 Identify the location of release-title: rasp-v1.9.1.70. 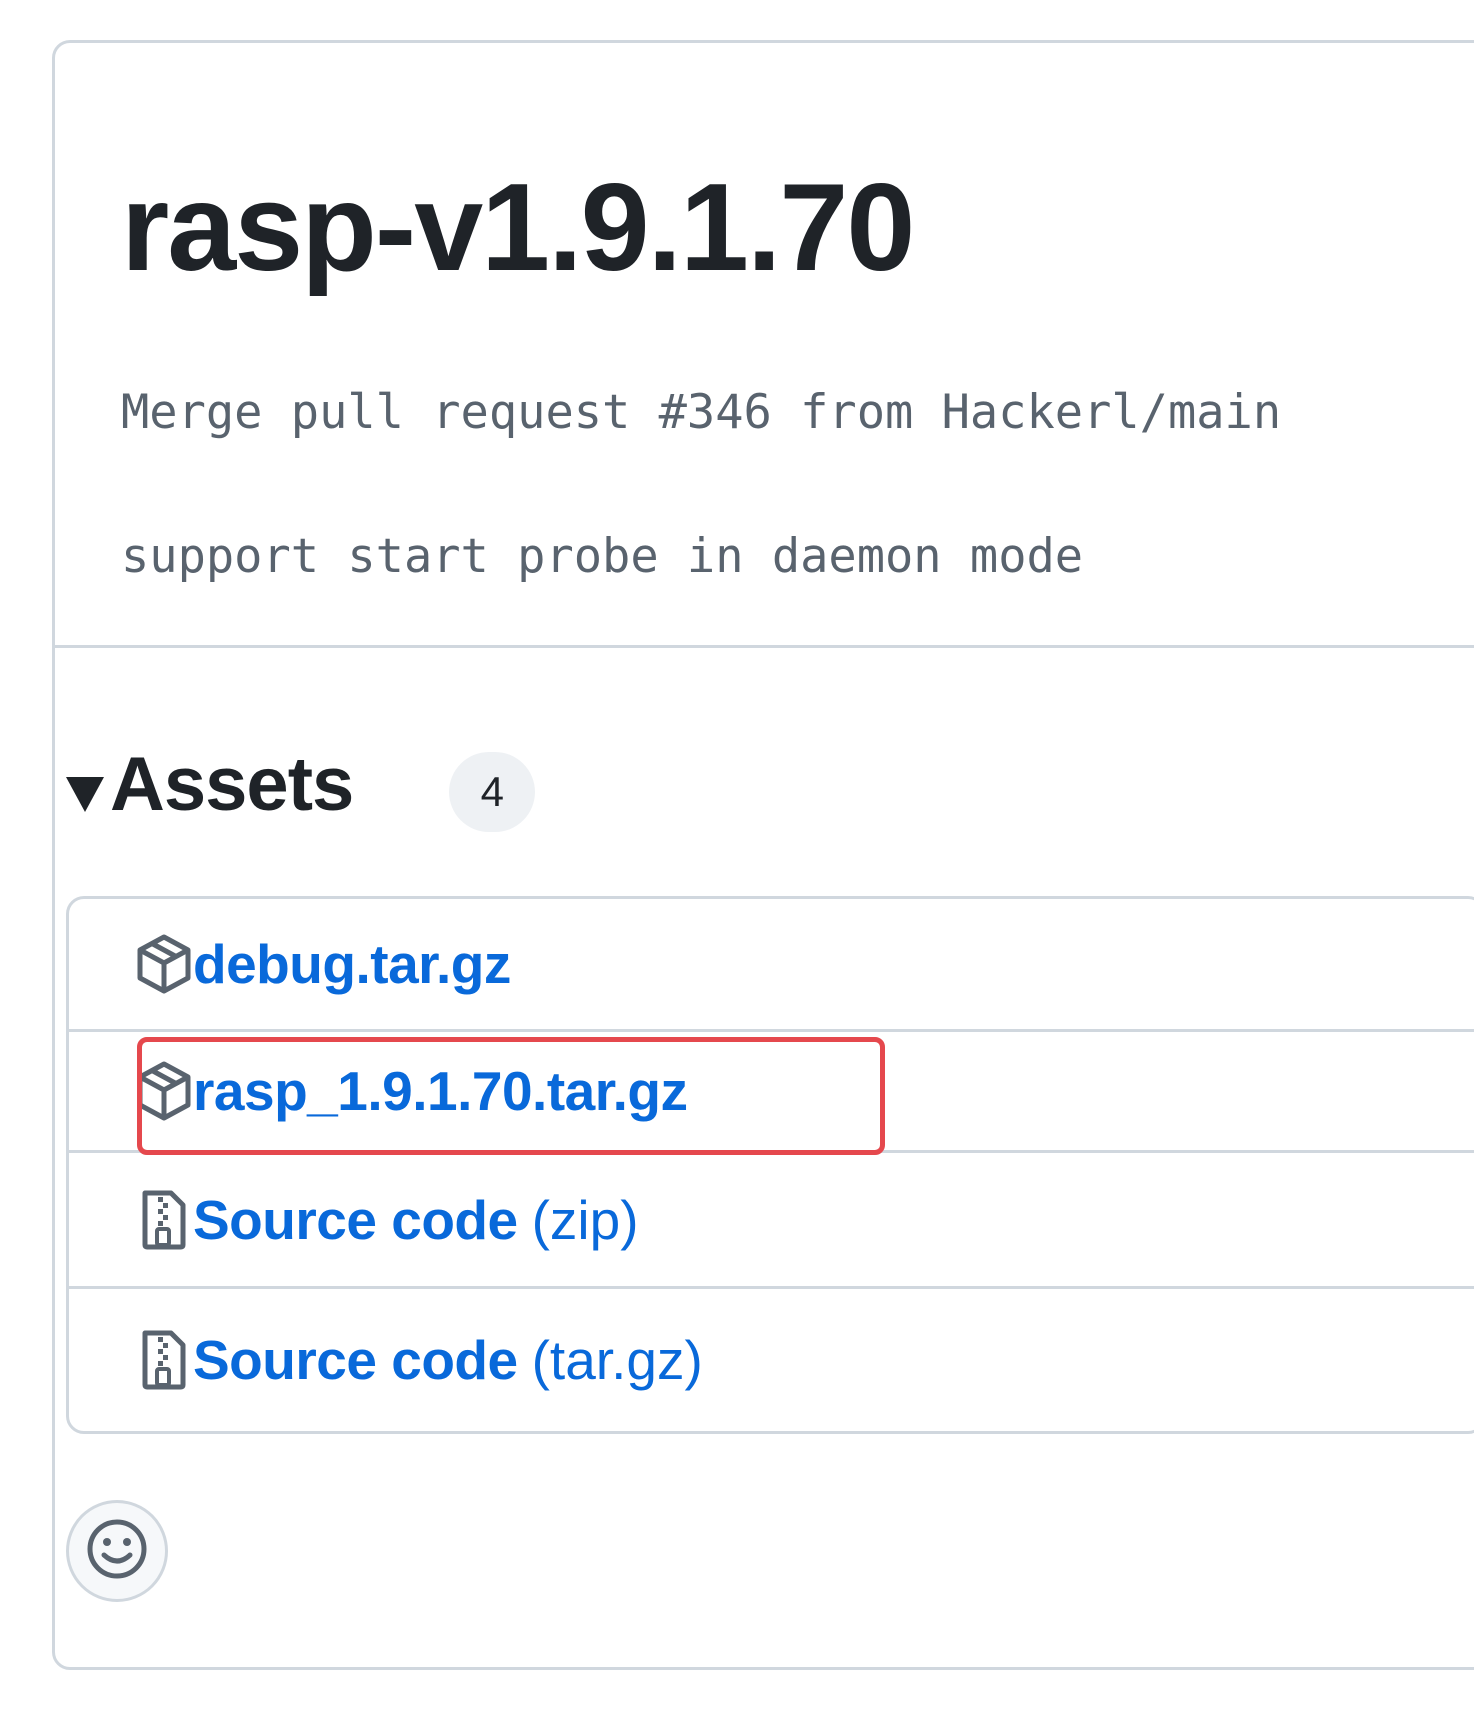
(518, 228).